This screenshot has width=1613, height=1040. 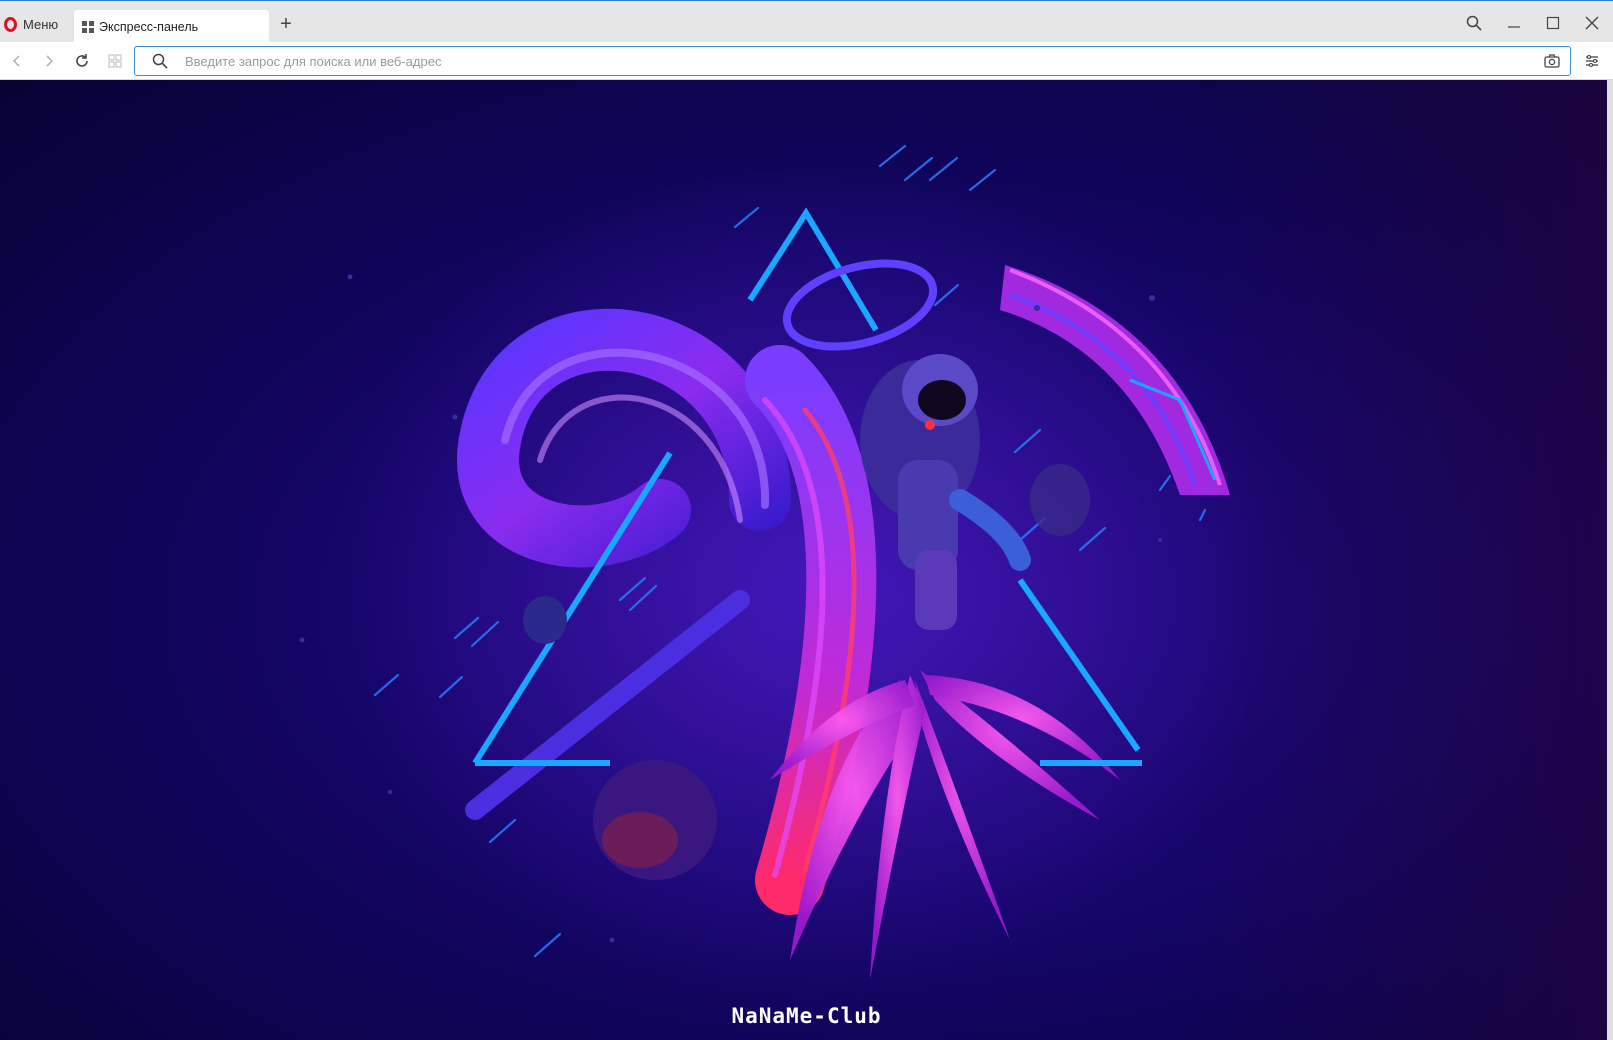 I want to click on menu-lines-icon, so click(x=1592, y=61).